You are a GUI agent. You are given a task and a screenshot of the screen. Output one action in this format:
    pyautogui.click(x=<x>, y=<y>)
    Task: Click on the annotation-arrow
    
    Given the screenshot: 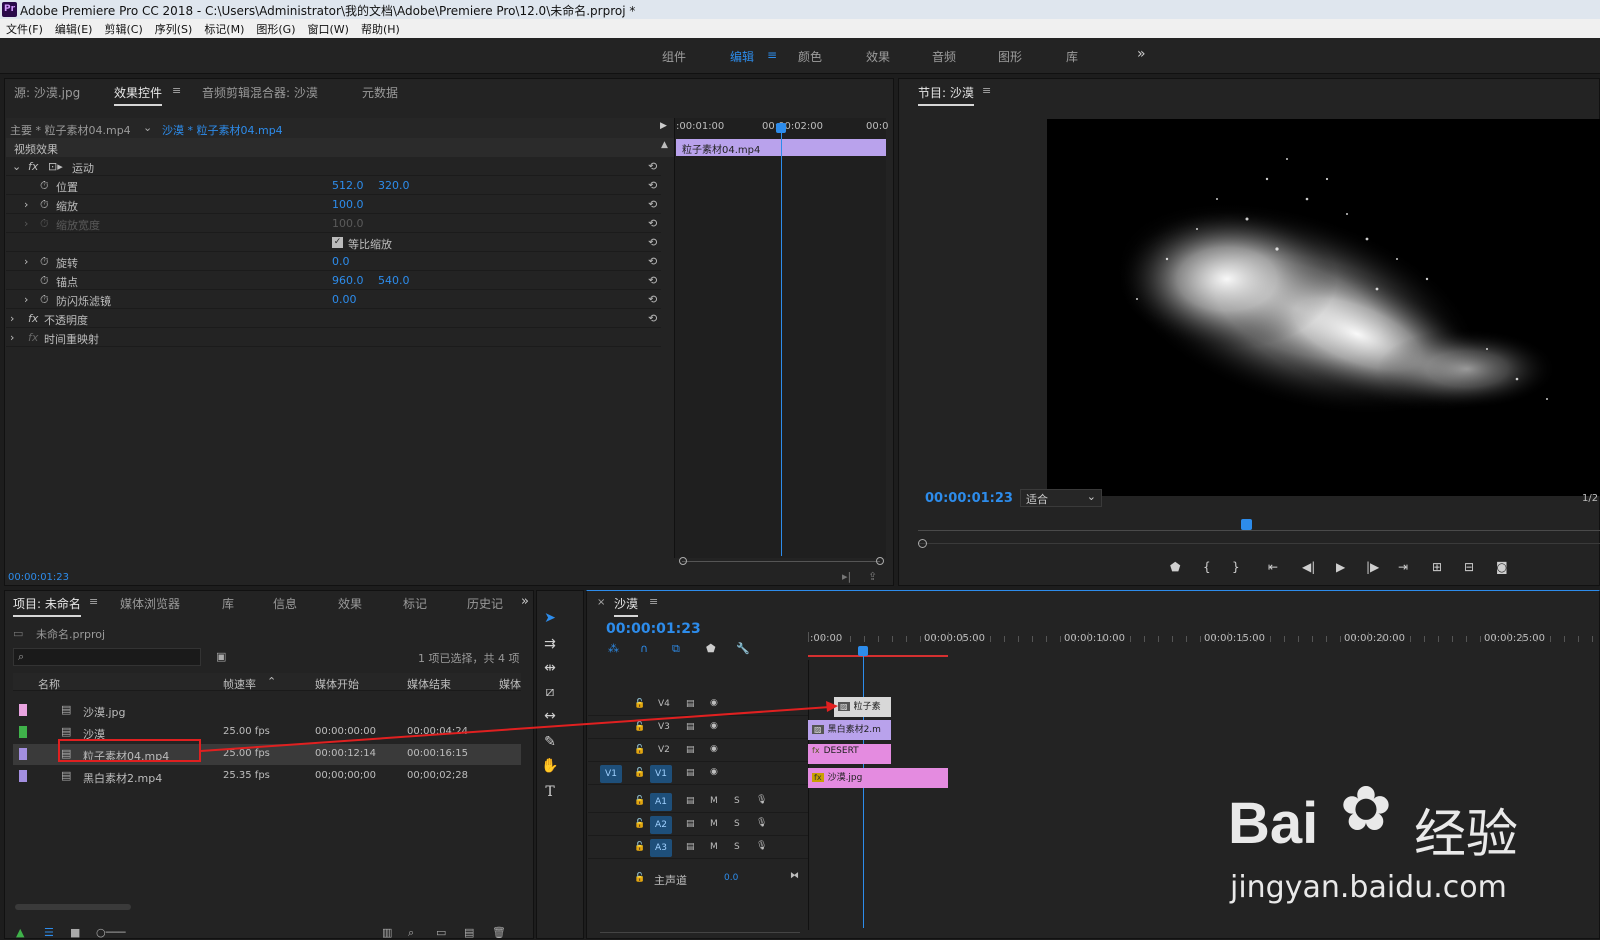 What is the action you would take?
    pyautogui.click(x=519, y=726)
    